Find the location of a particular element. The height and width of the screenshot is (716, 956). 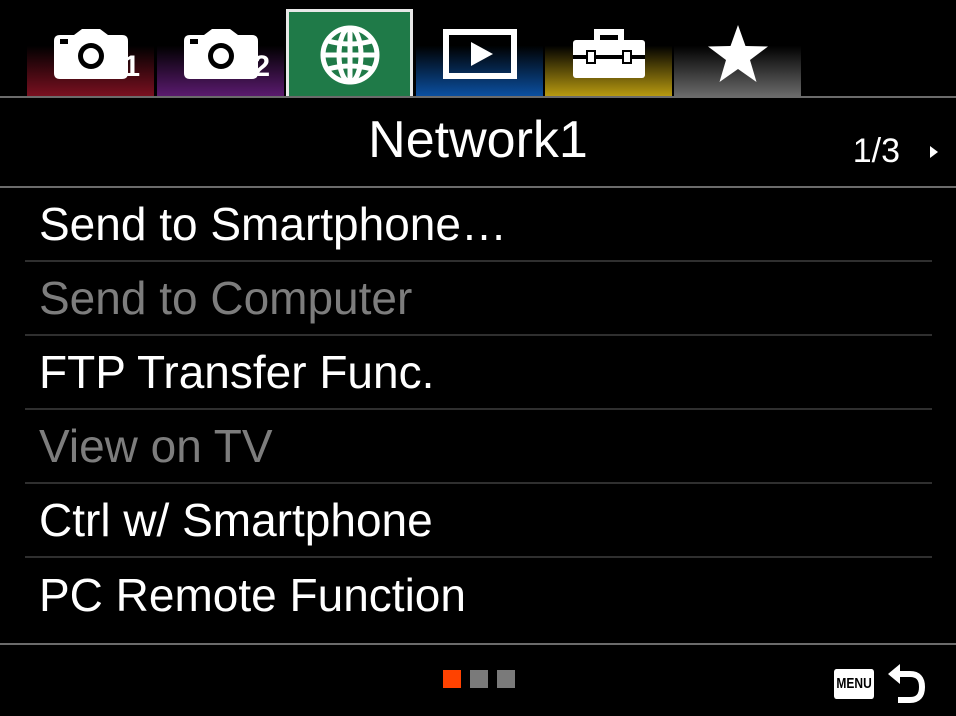

menu-item-ctrl-smartphone: Ctrl w/ Smartphone is located at coordinates (478, 521).